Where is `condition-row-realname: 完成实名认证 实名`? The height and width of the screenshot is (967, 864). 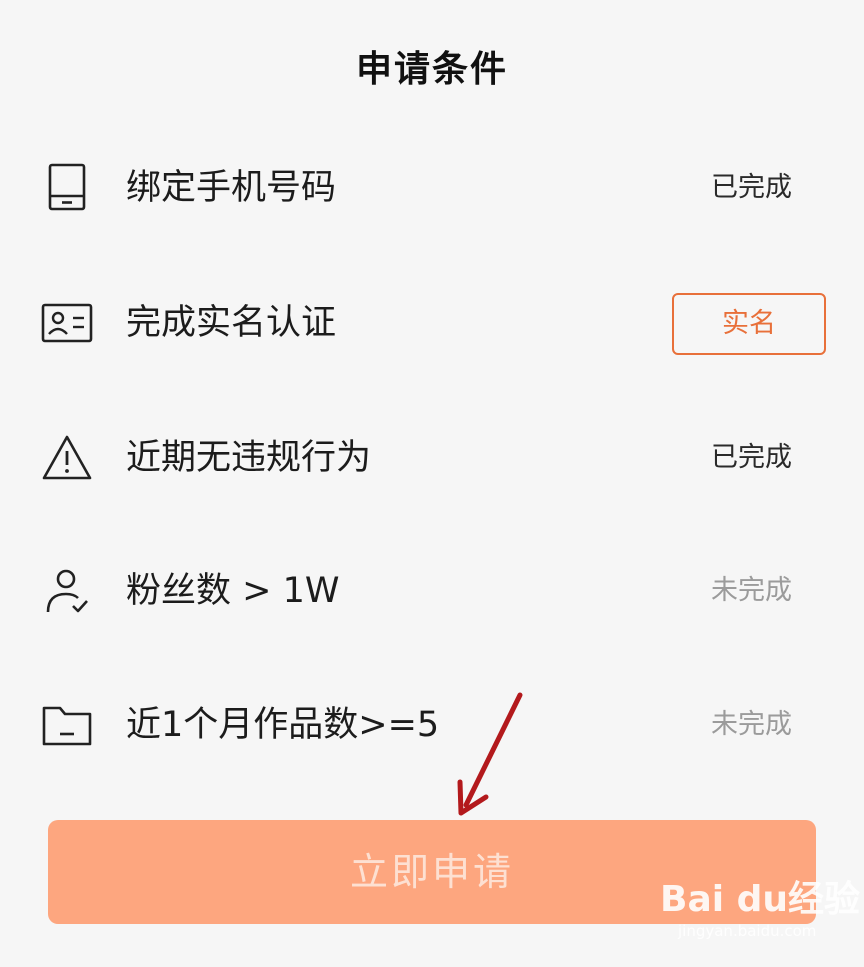
condition-row-realname: 完成实名认证 实名 is located at coordinates (432, 323).